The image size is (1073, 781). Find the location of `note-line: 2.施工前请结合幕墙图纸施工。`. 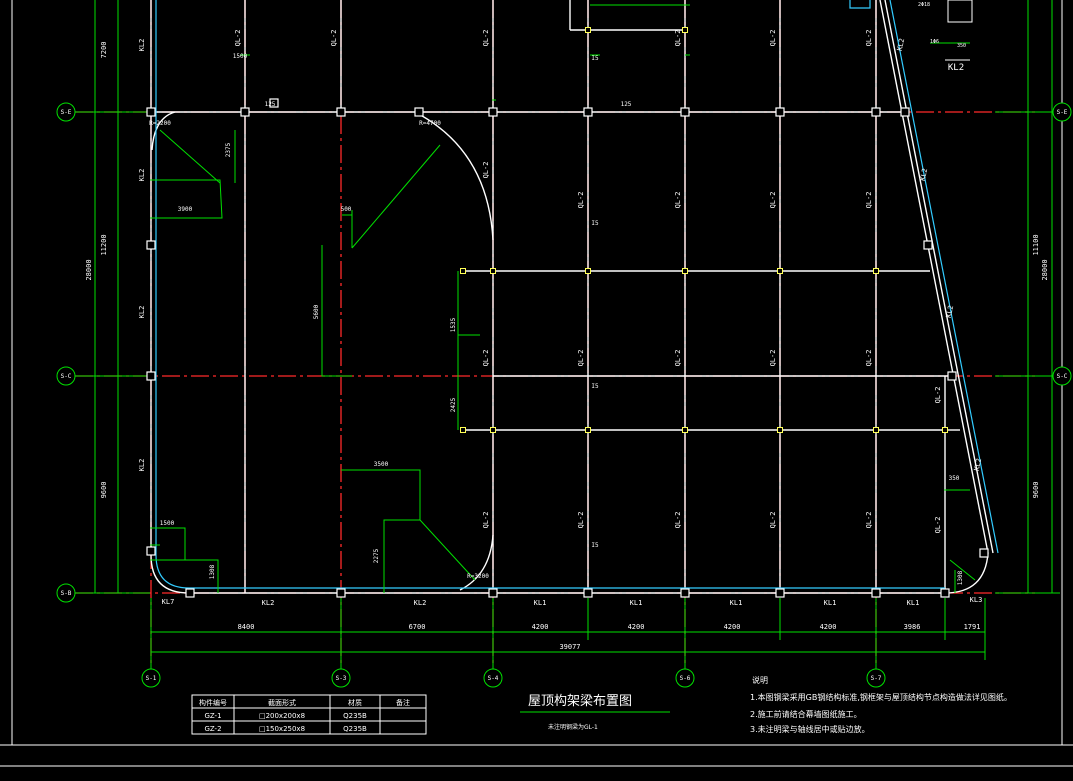

note-line: 2.施工前请结合幕墙图纸施工。 is located at coordinates (806, 714).